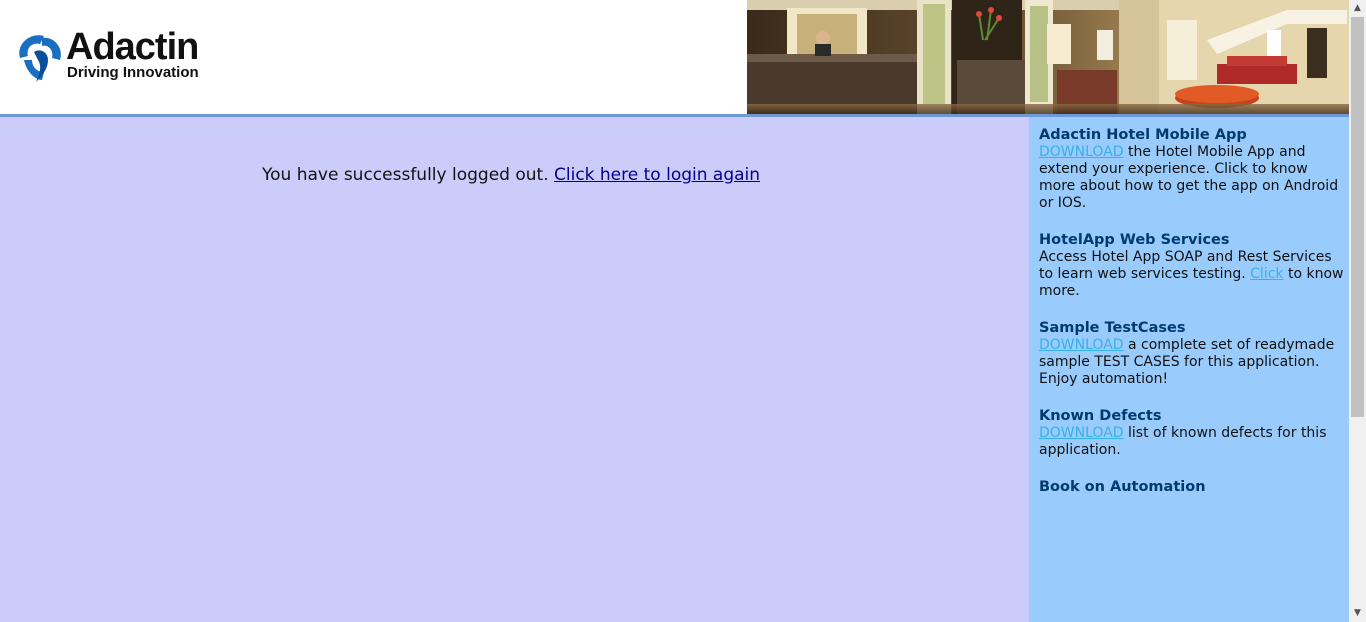  I want to click on known-defects-download-link: DOWNLOAD, so click(1081, 433).